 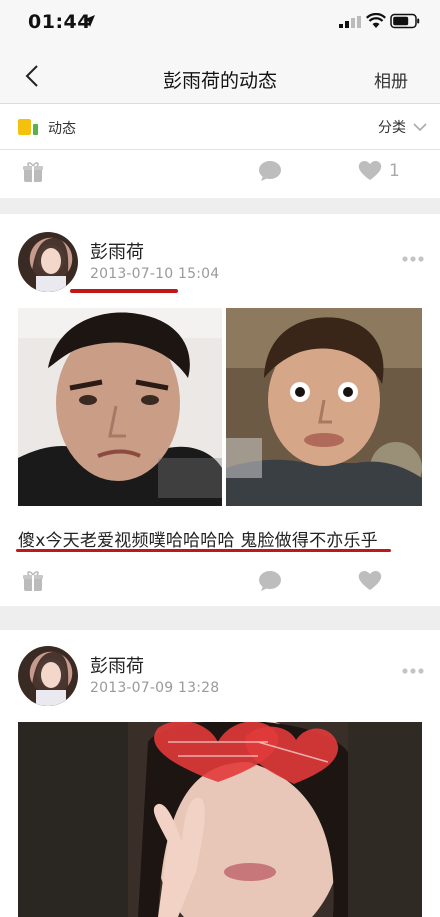 What do you see at coordinates (89, 21) in the screenshot?
I see `location-arrow-icon` at bounding box center [89, 21].